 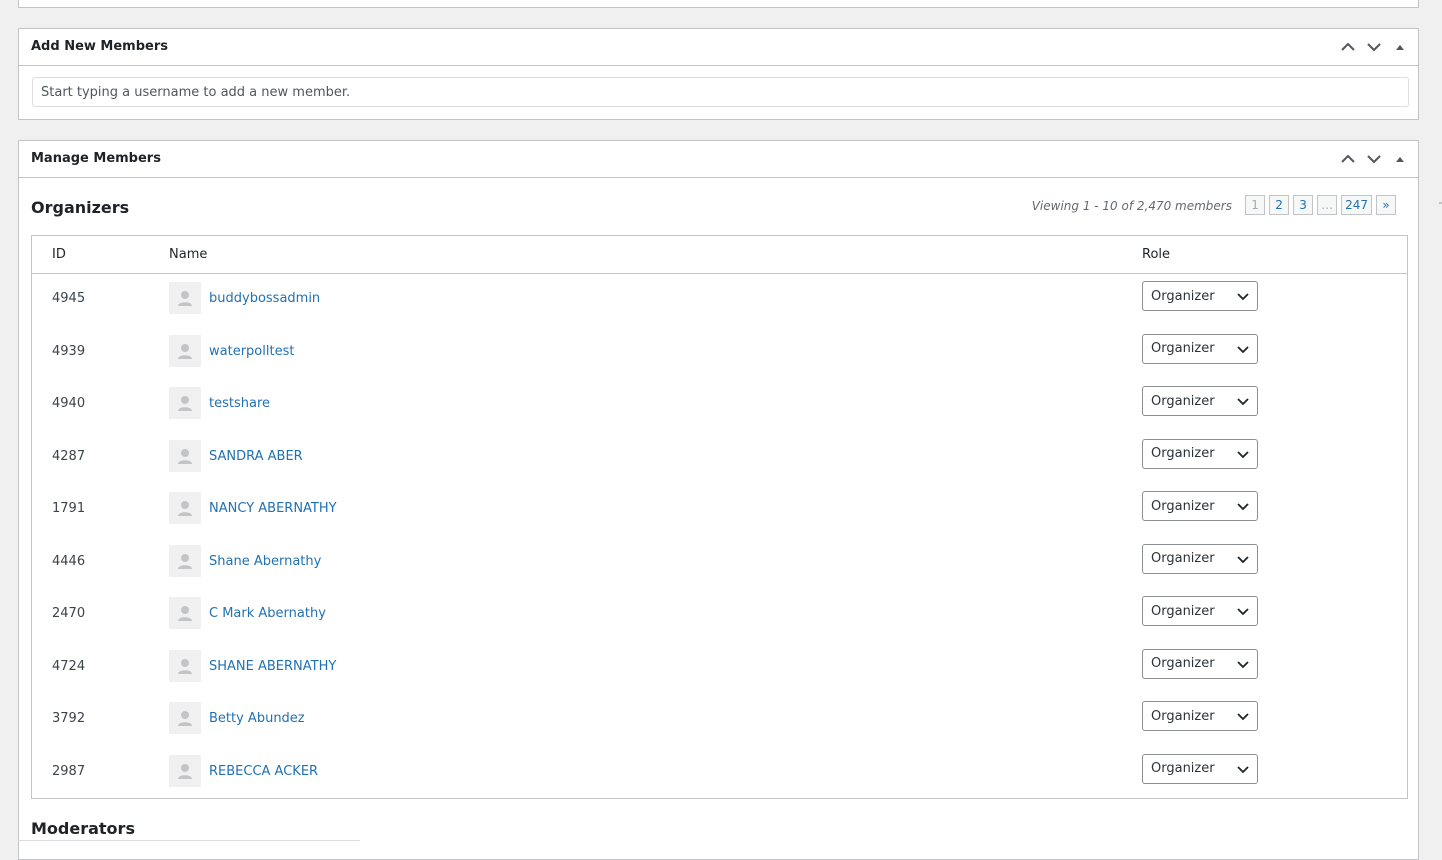 What do you see at coordinates (272, 666) in the screenshot?
I see `member-name-link: SHANE ABERNATHY` at bounding box center [272, 666].